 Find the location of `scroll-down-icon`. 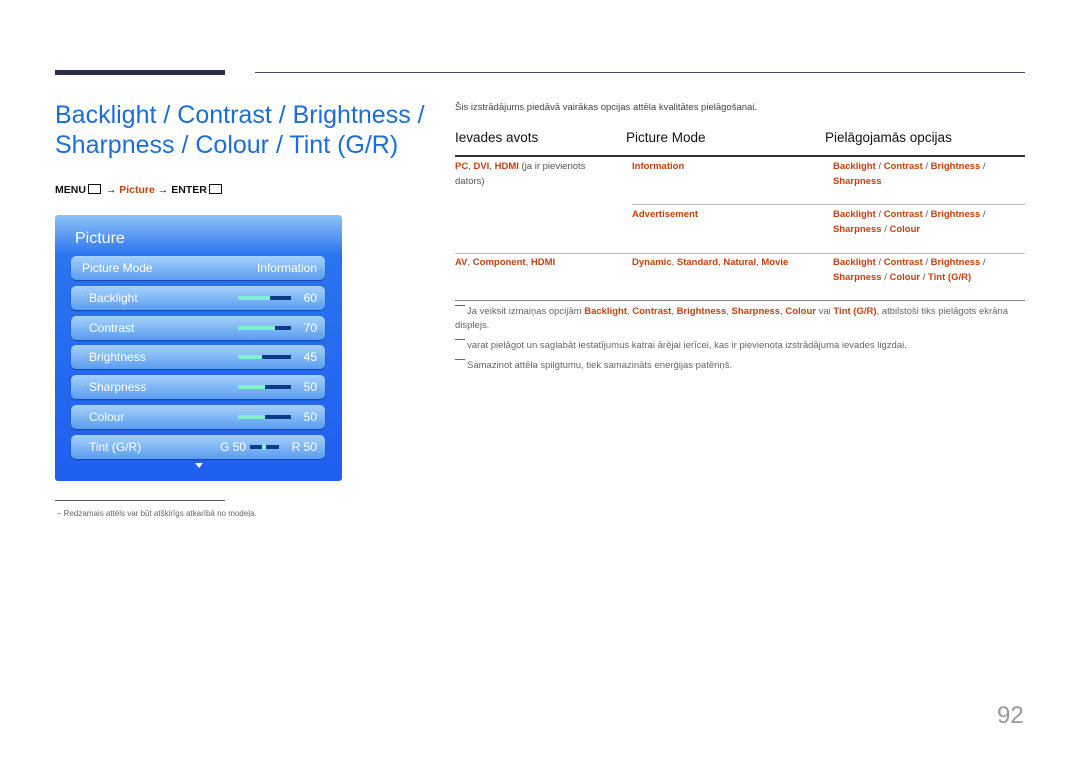

scroll-down-icon is located at coordinates (199, 465).